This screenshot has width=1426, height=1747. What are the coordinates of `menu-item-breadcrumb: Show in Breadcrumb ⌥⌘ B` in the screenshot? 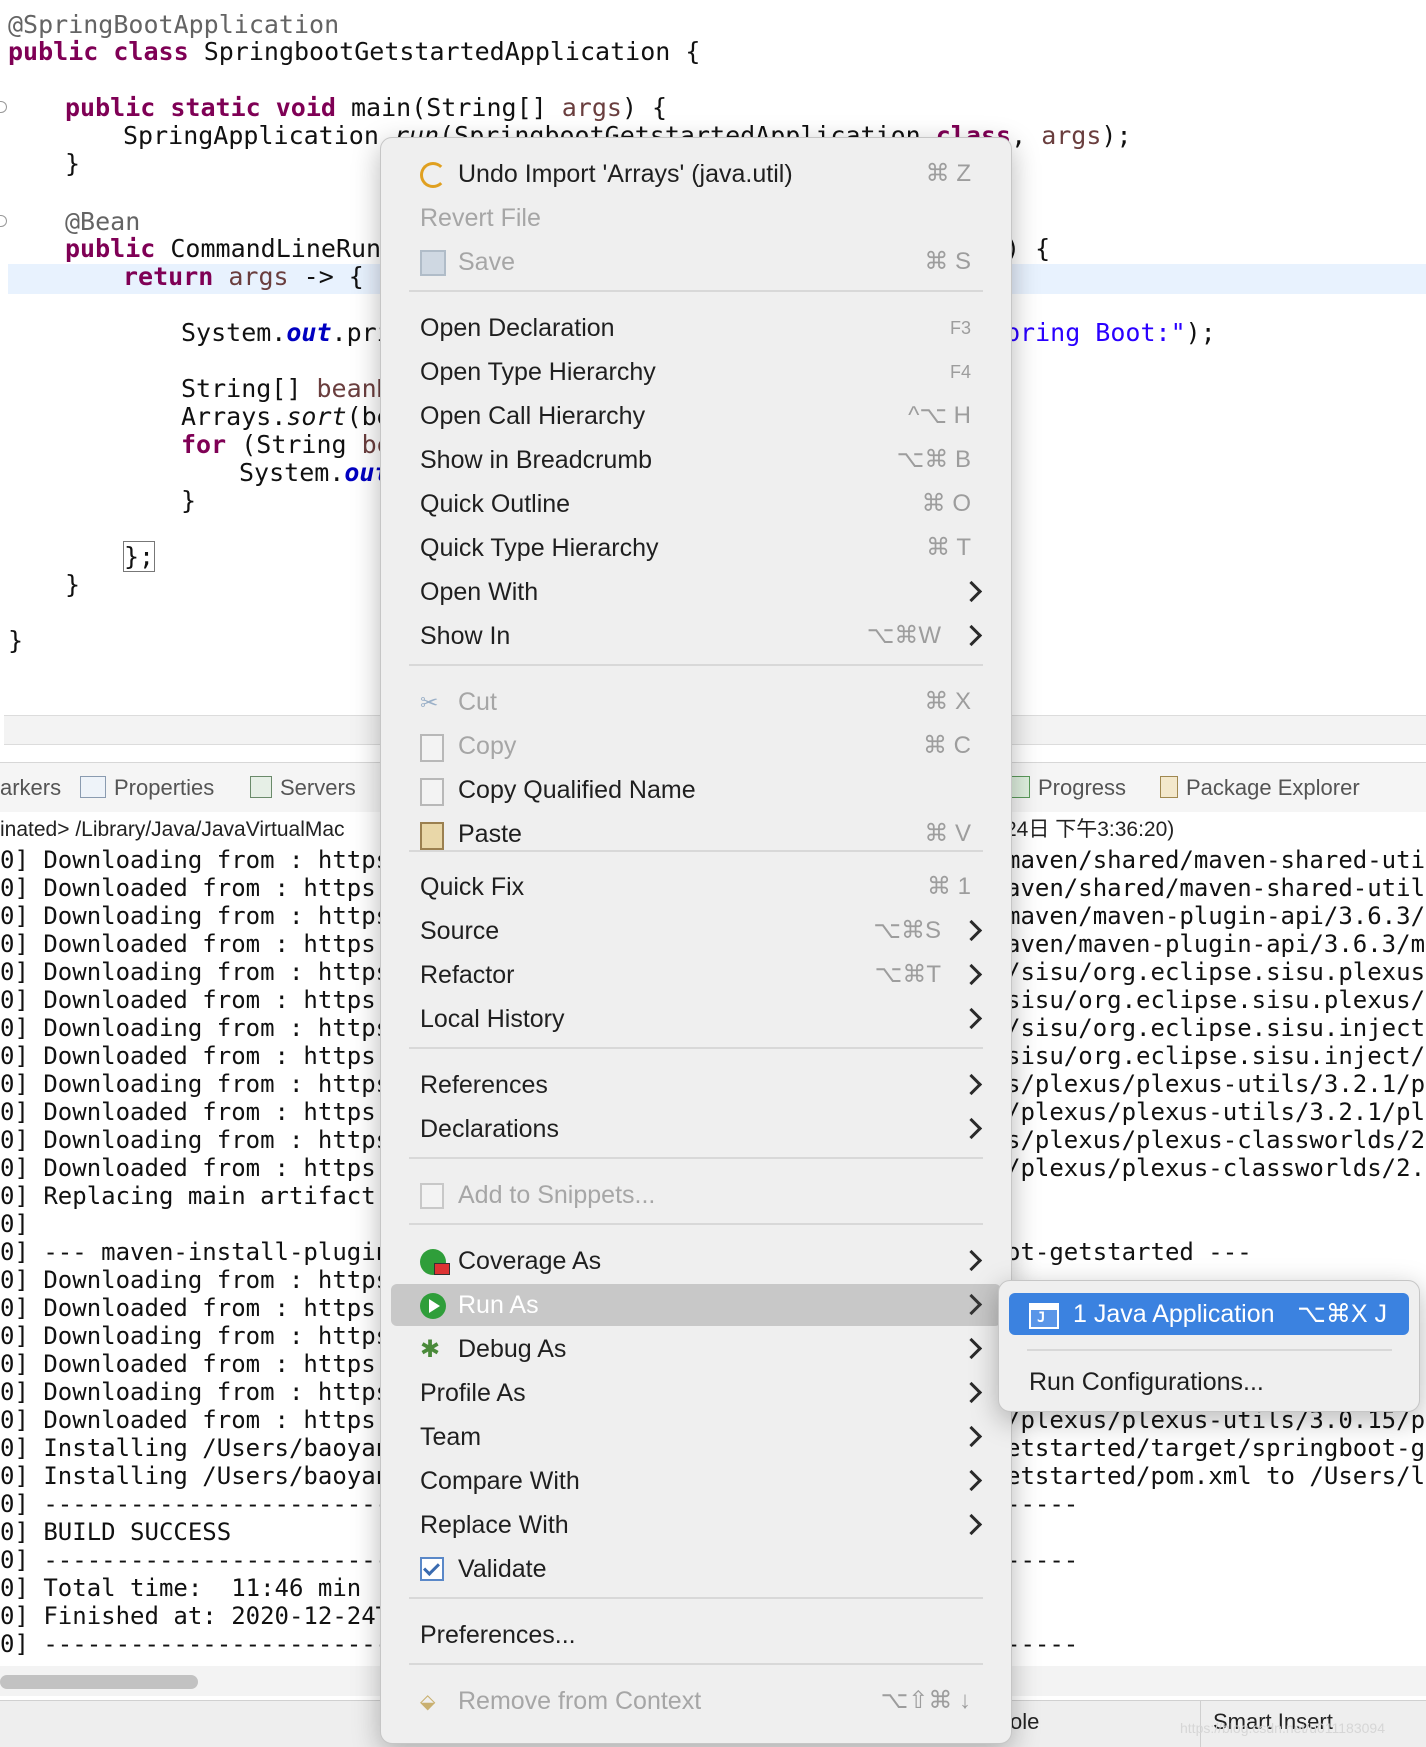 It's located at (696, 460).